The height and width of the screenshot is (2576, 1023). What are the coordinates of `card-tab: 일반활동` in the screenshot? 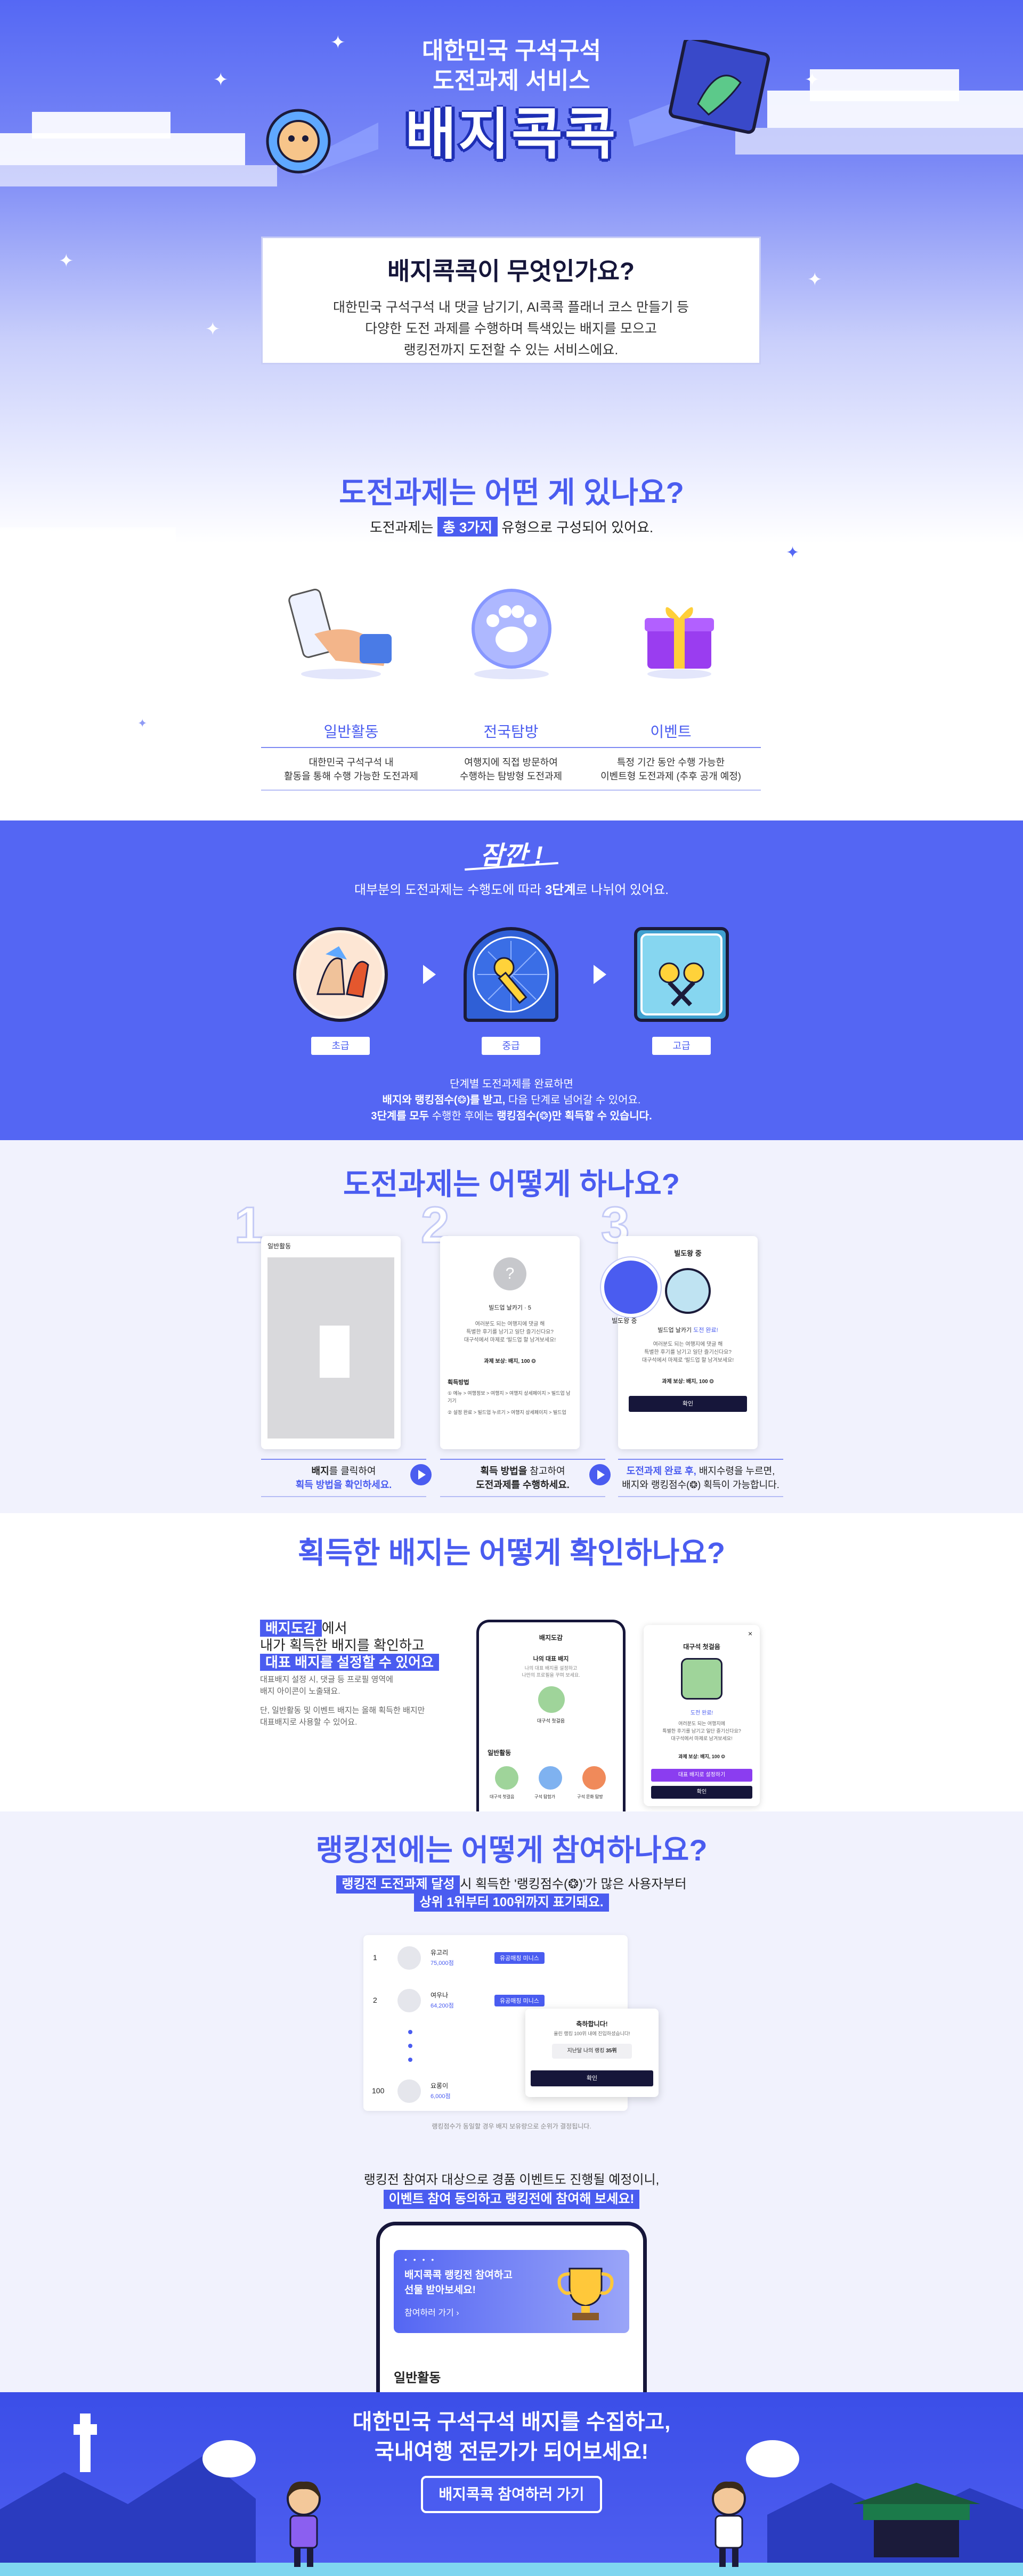 It's located at (279, 1246).